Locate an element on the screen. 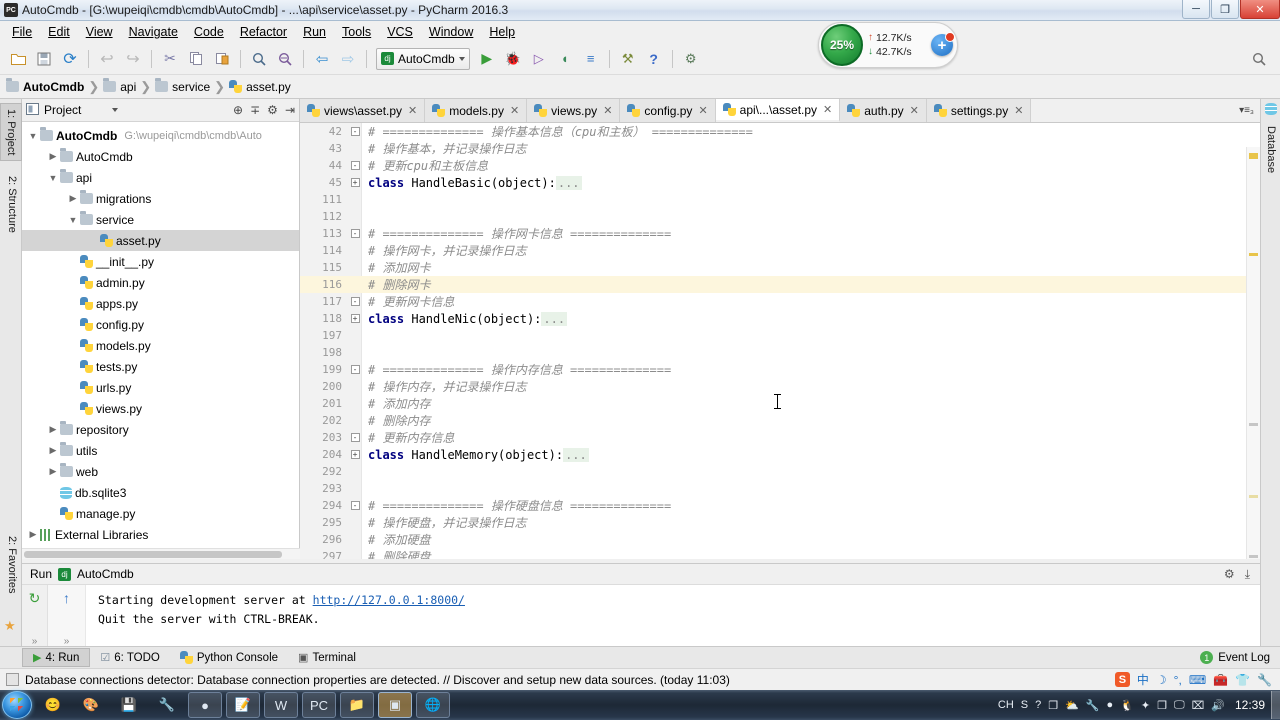 Image resolution: width=1280 pixels, height=720 pixels. code-line: 201 # 添加内存 is located at coordinates (780, 403).